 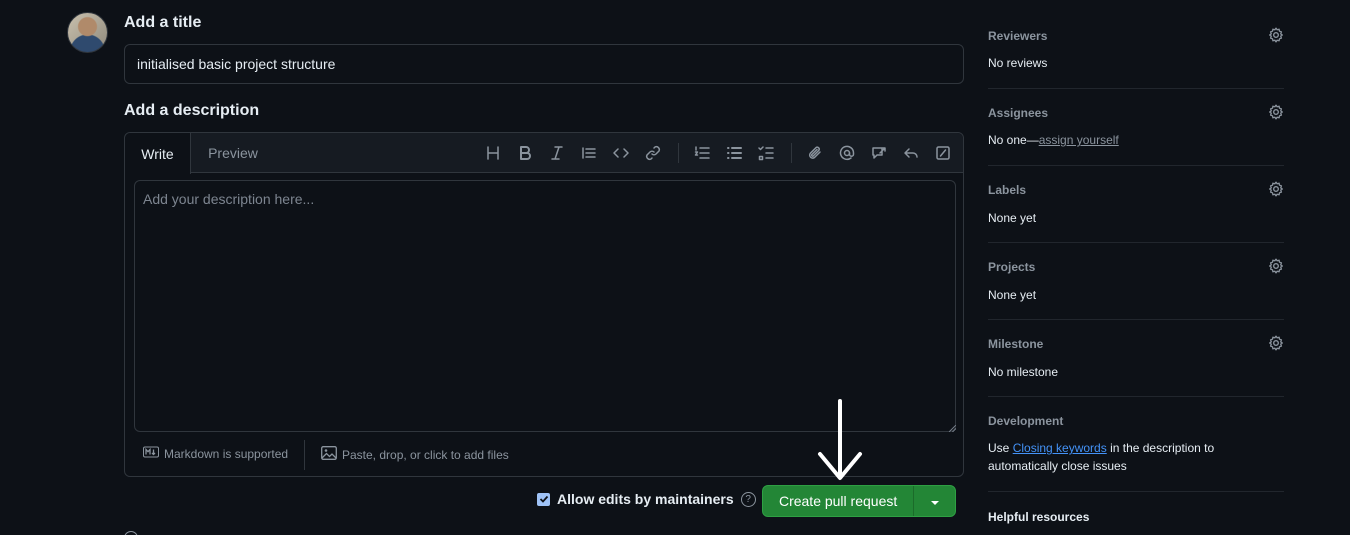 I want to click on bold-icon, so click(x=525, y=153).